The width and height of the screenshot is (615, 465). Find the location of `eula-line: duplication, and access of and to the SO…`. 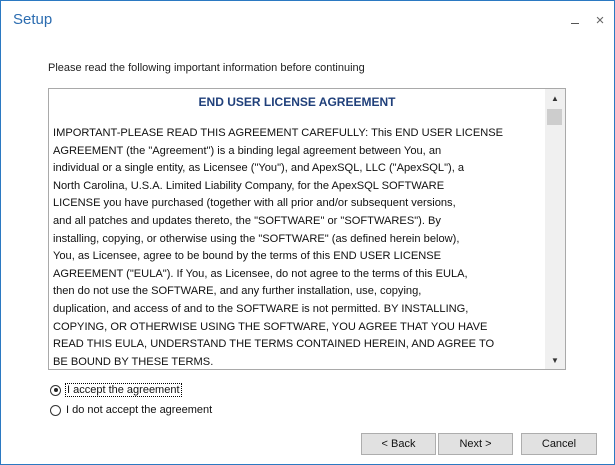

eula-line: duplication, and access of and to the SO… is located at coordinates (261, 308).